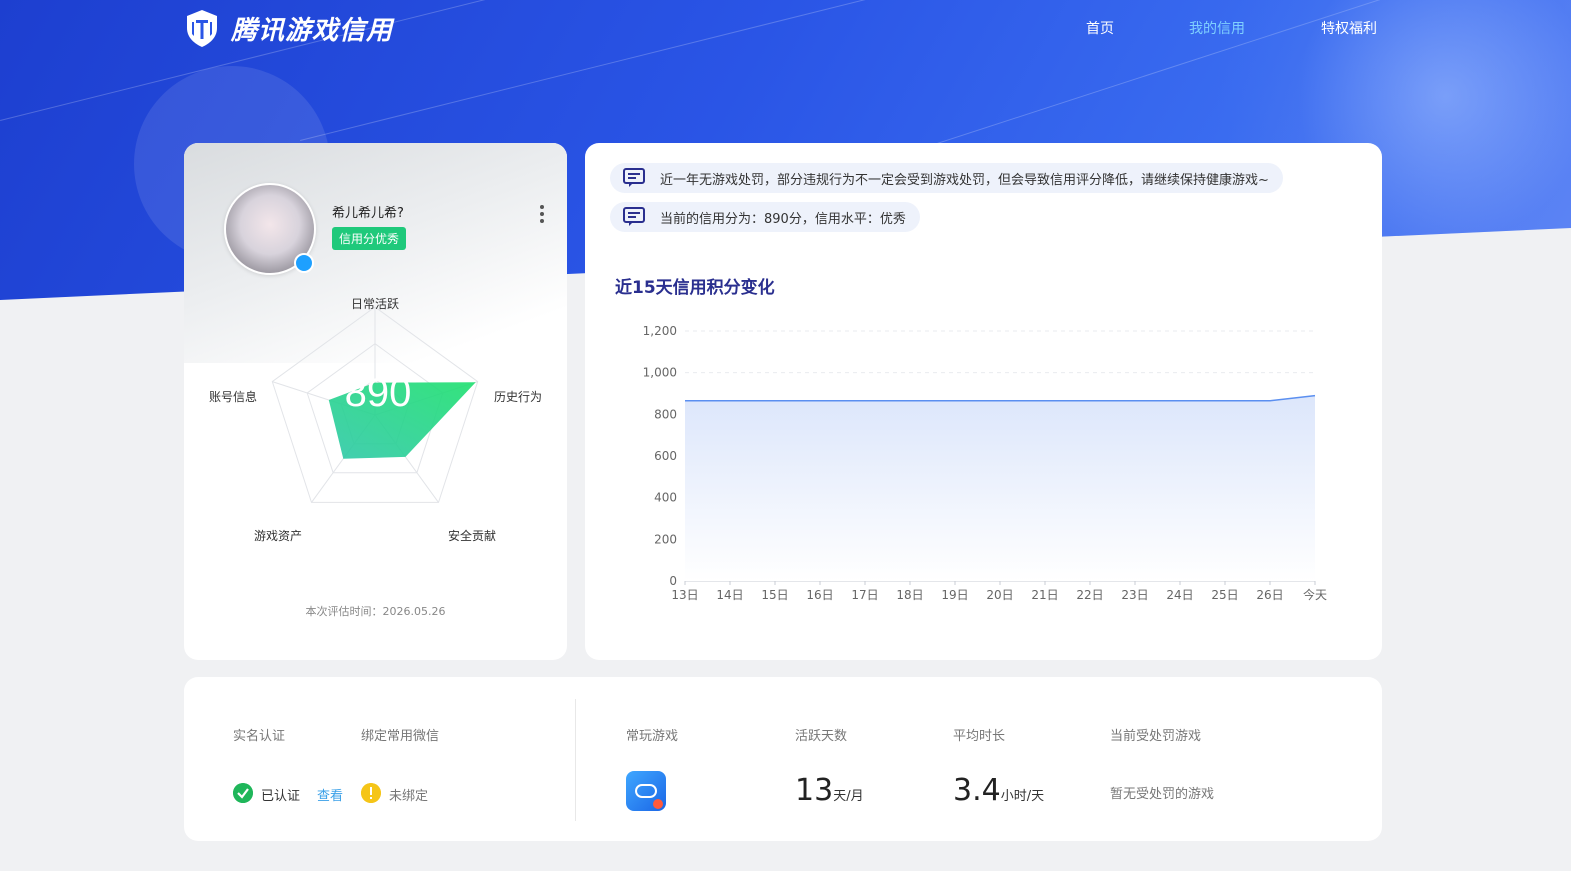  I want to click on notice-score-text: 当前的信用分为：890分，信用水平：优秀, so click(783, 219).